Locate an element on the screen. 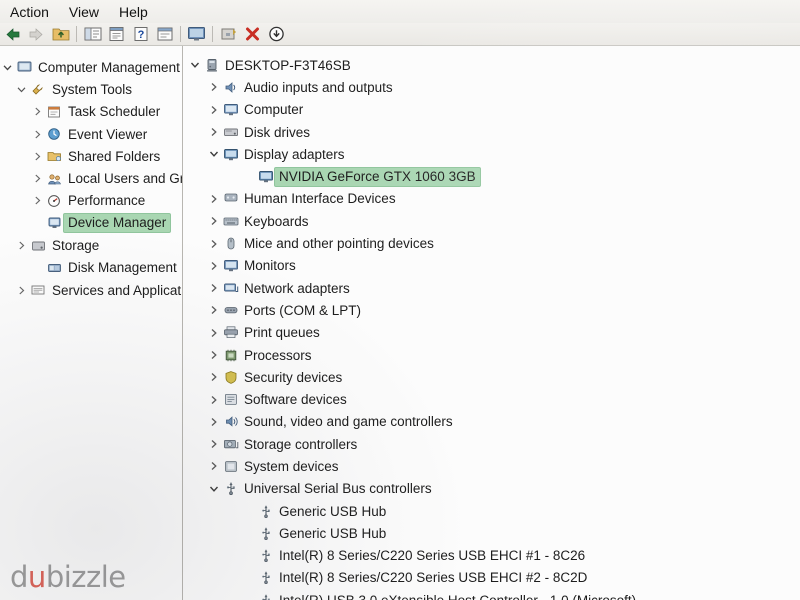 The width and height of the screenshot is (800, 600). local-users-icon is located at coordinates (54, 179).